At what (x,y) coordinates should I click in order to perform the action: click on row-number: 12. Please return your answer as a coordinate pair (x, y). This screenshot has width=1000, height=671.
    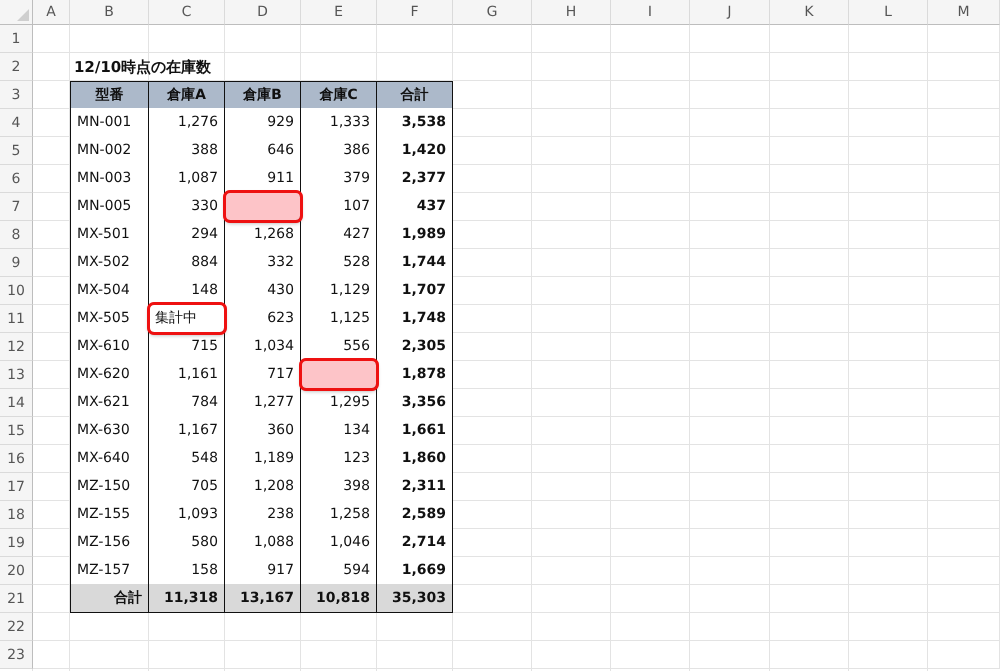
    Looking at the image, I should click on (16, 347).